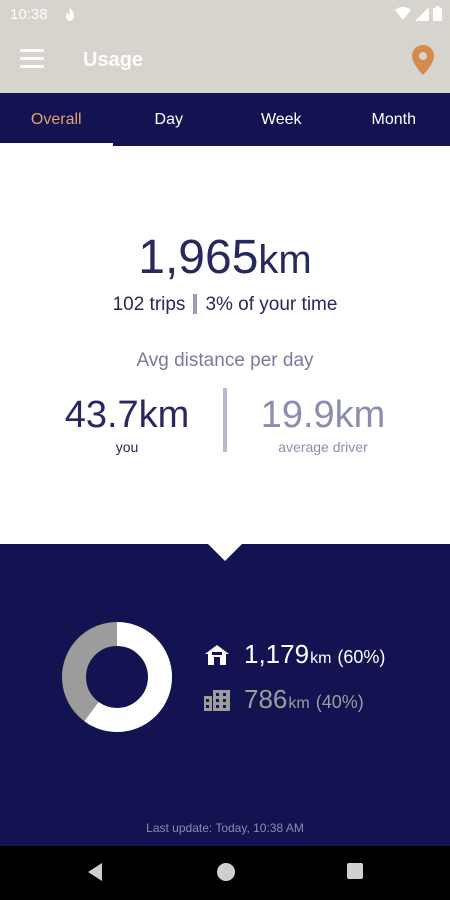 The height and width of the screenshot is (900, 450). I want to click on status-icons, so click(418, 13).